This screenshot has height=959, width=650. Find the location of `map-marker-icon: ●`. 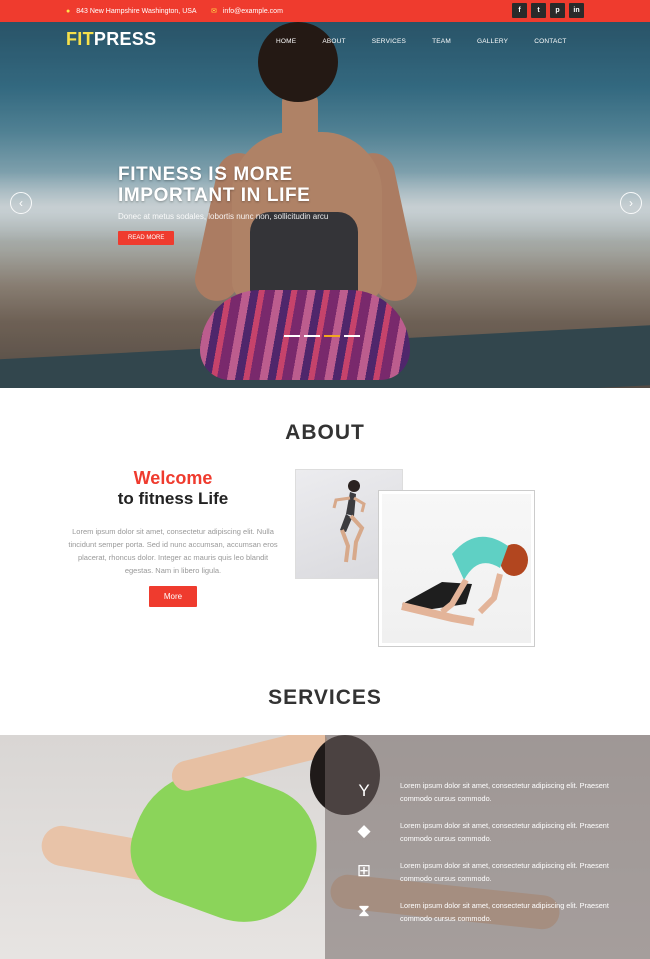

map-marker-icon: ● is located at coordinates (68, 11).